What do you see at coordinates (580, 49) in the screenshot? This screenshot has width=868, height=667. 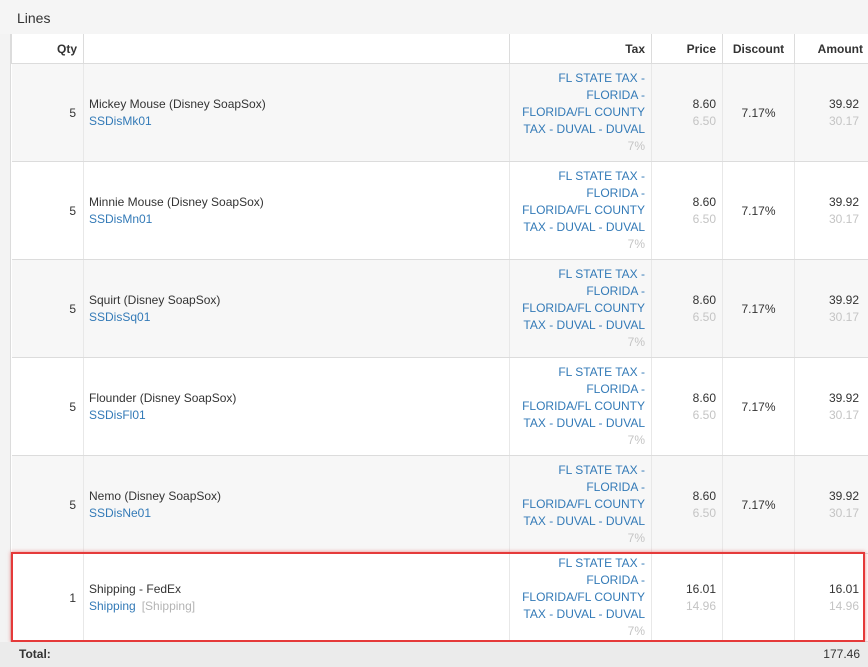 I see `column-header-tax: Tax` at bounding box center [580, 49].